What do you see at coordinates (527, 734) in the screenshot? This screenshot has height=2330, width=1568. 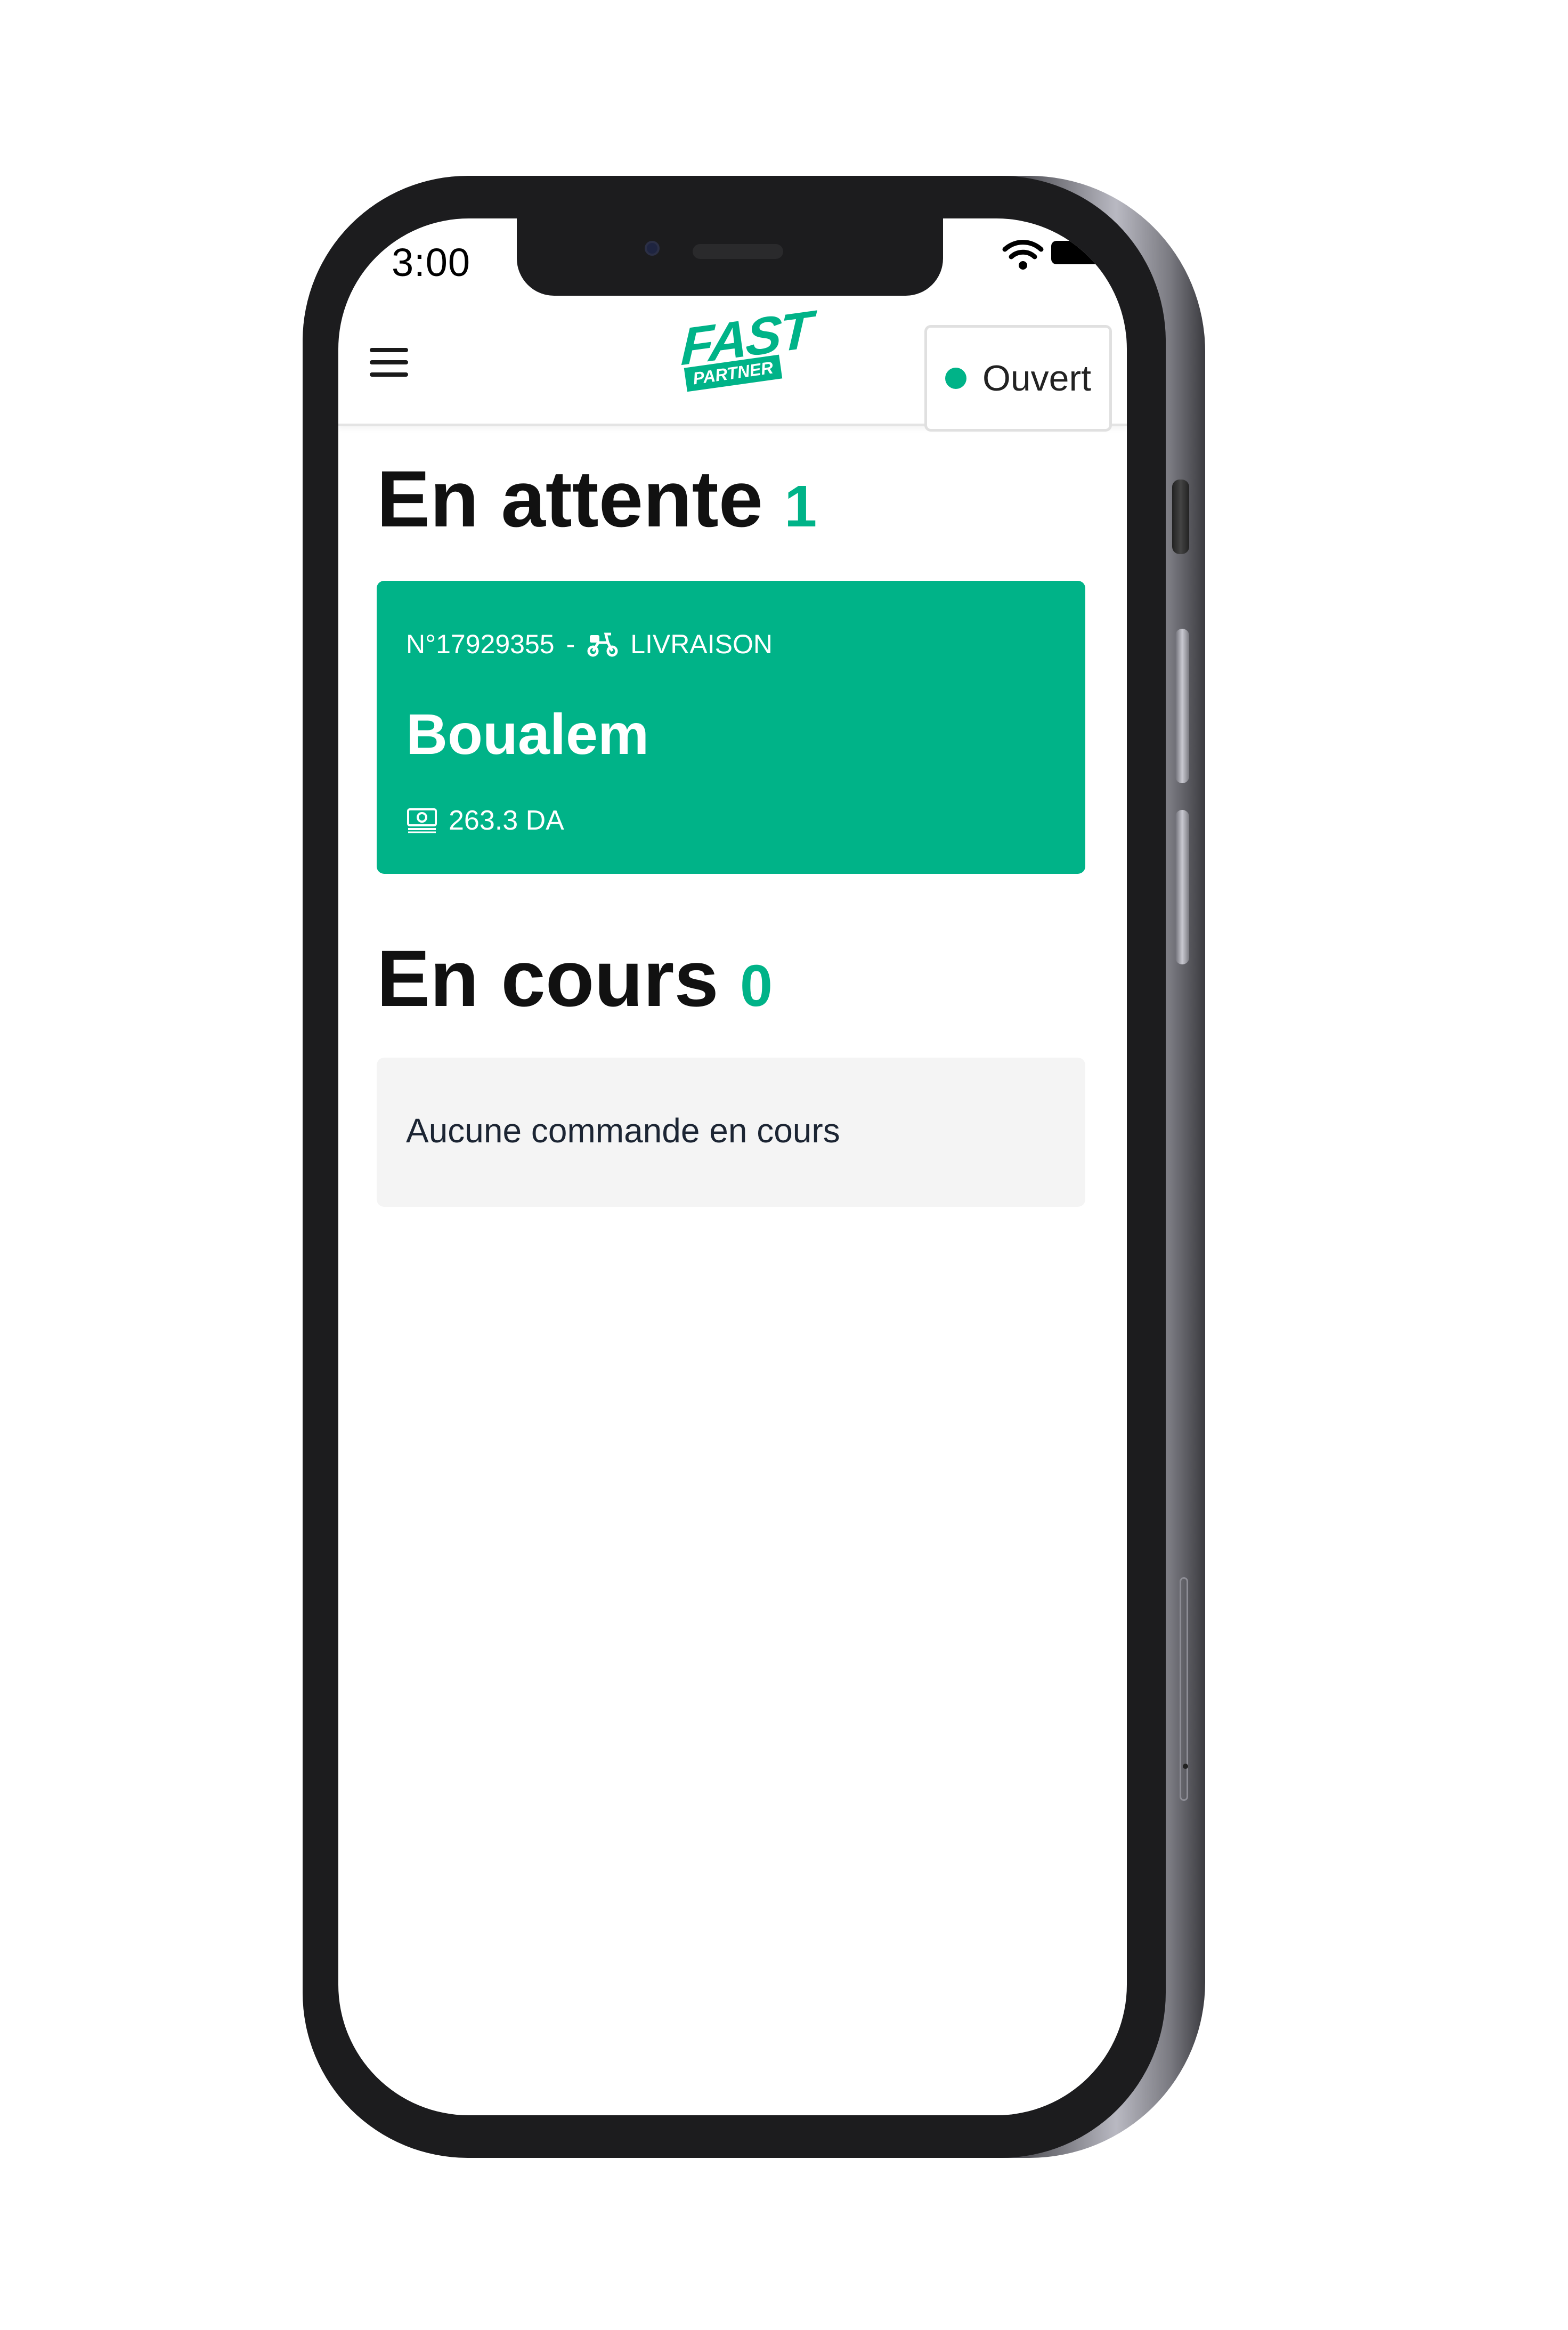 I see `order-customer-name: Boualem` at bounding box center [527, 734].